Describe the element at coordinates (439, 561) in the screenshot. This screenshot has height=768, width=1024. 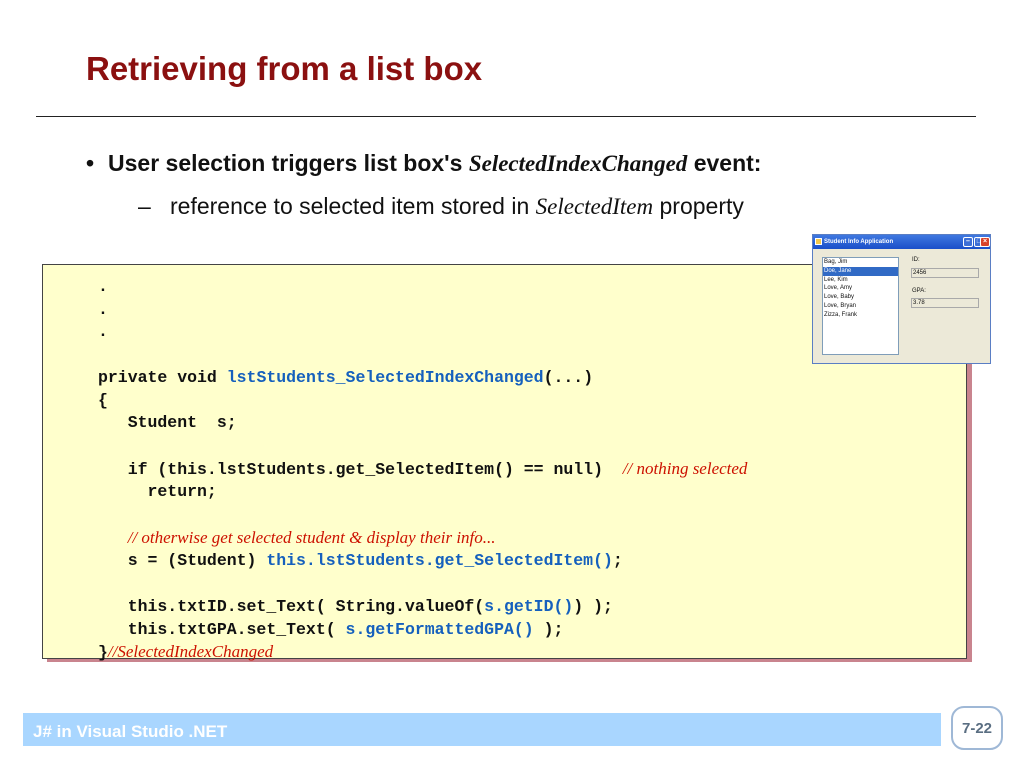
I see `code-assign-call: this.lstStudents.get_SelectedItem()` at that location.